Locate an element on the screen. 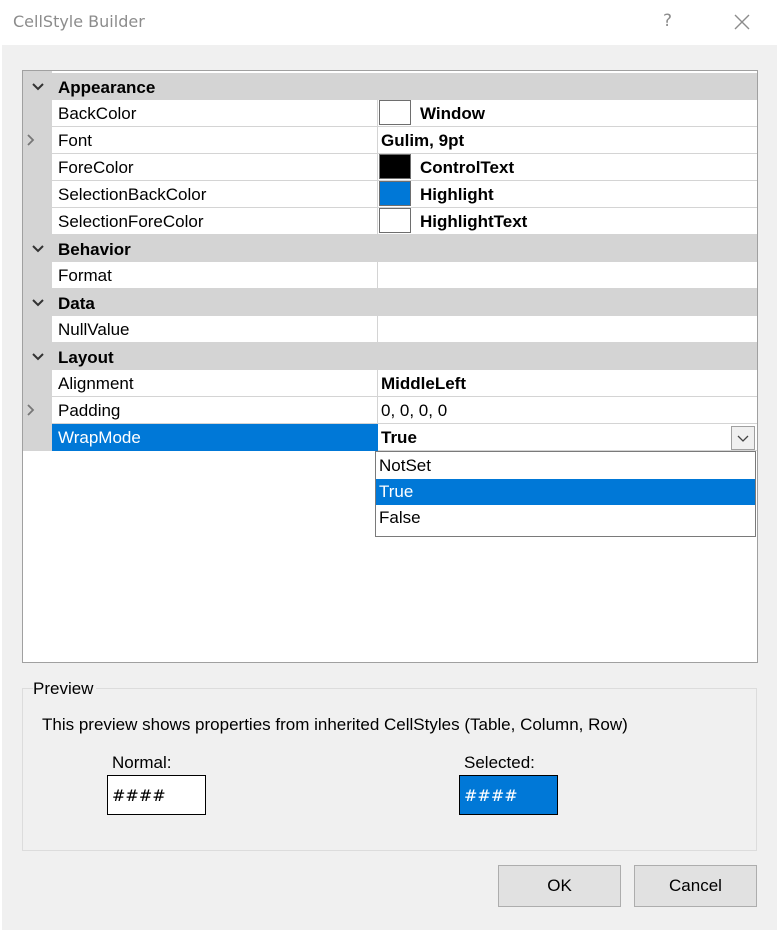  property-name-cell: WrapMode is located at coordinates (215, 437).